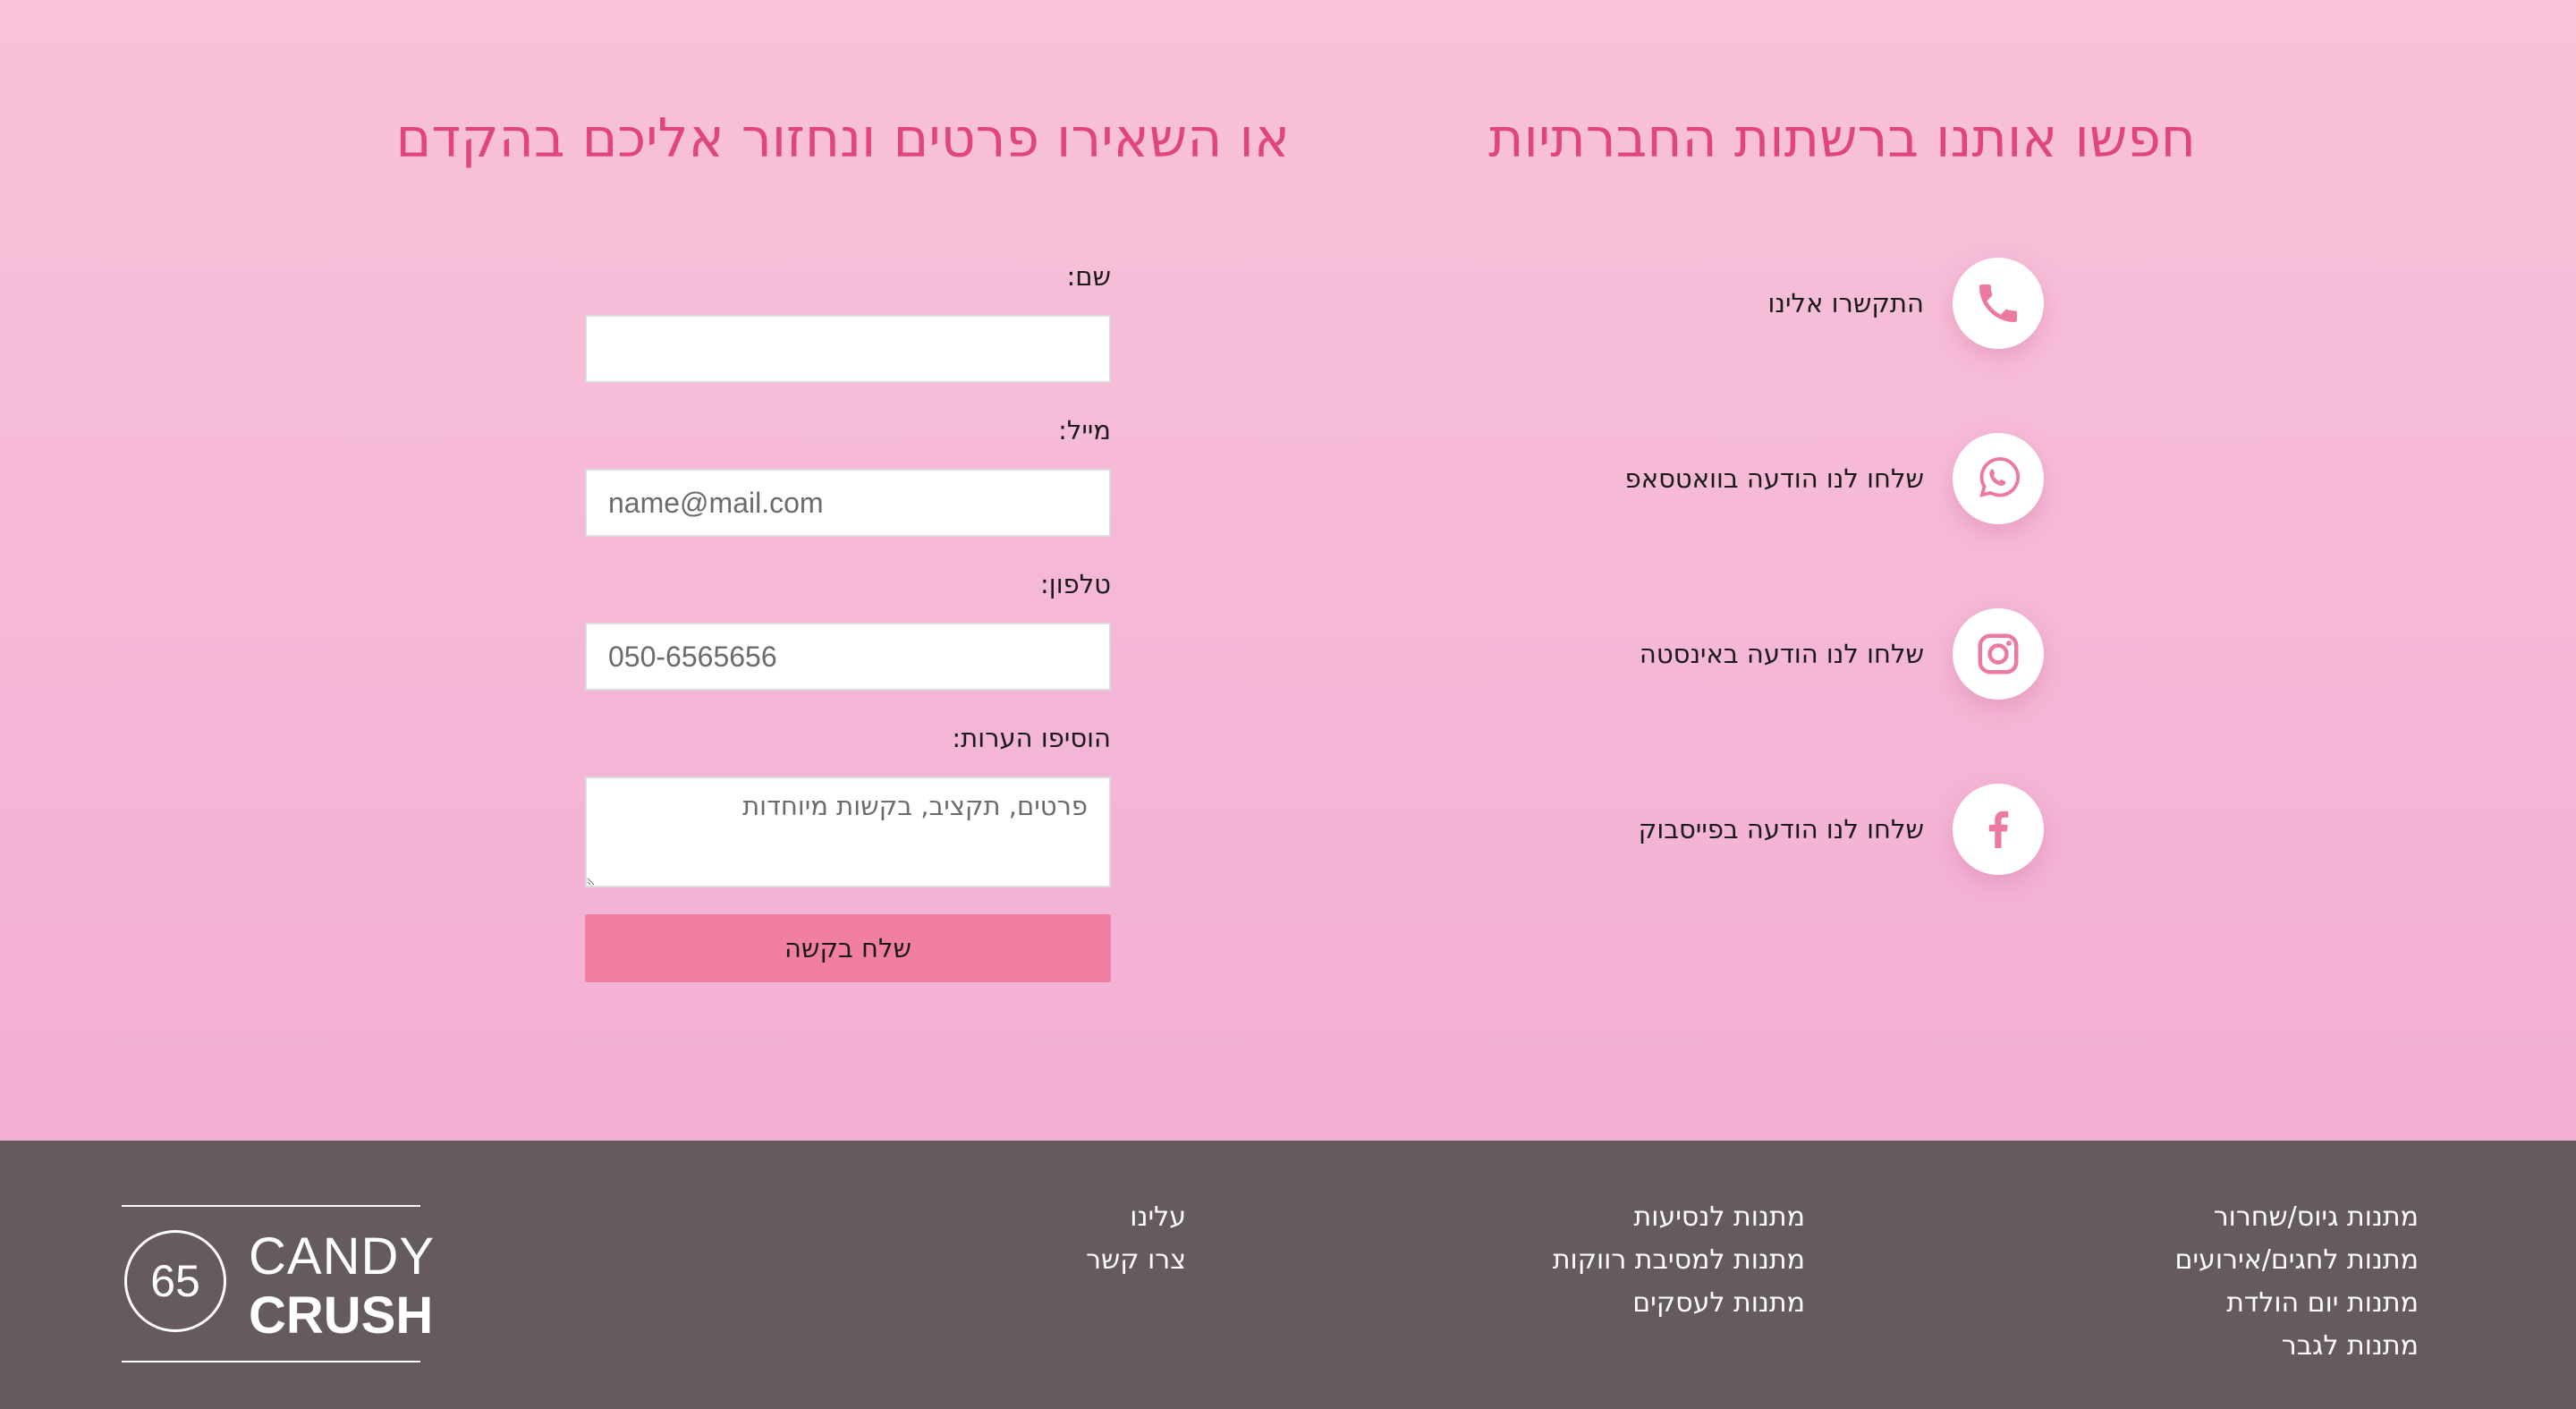 The height and width of the screenshot is (1409, 2576). What do you see at coordinates (848, 503) in the screenshot?
I see `email-input` at bounding box center [848, 503].